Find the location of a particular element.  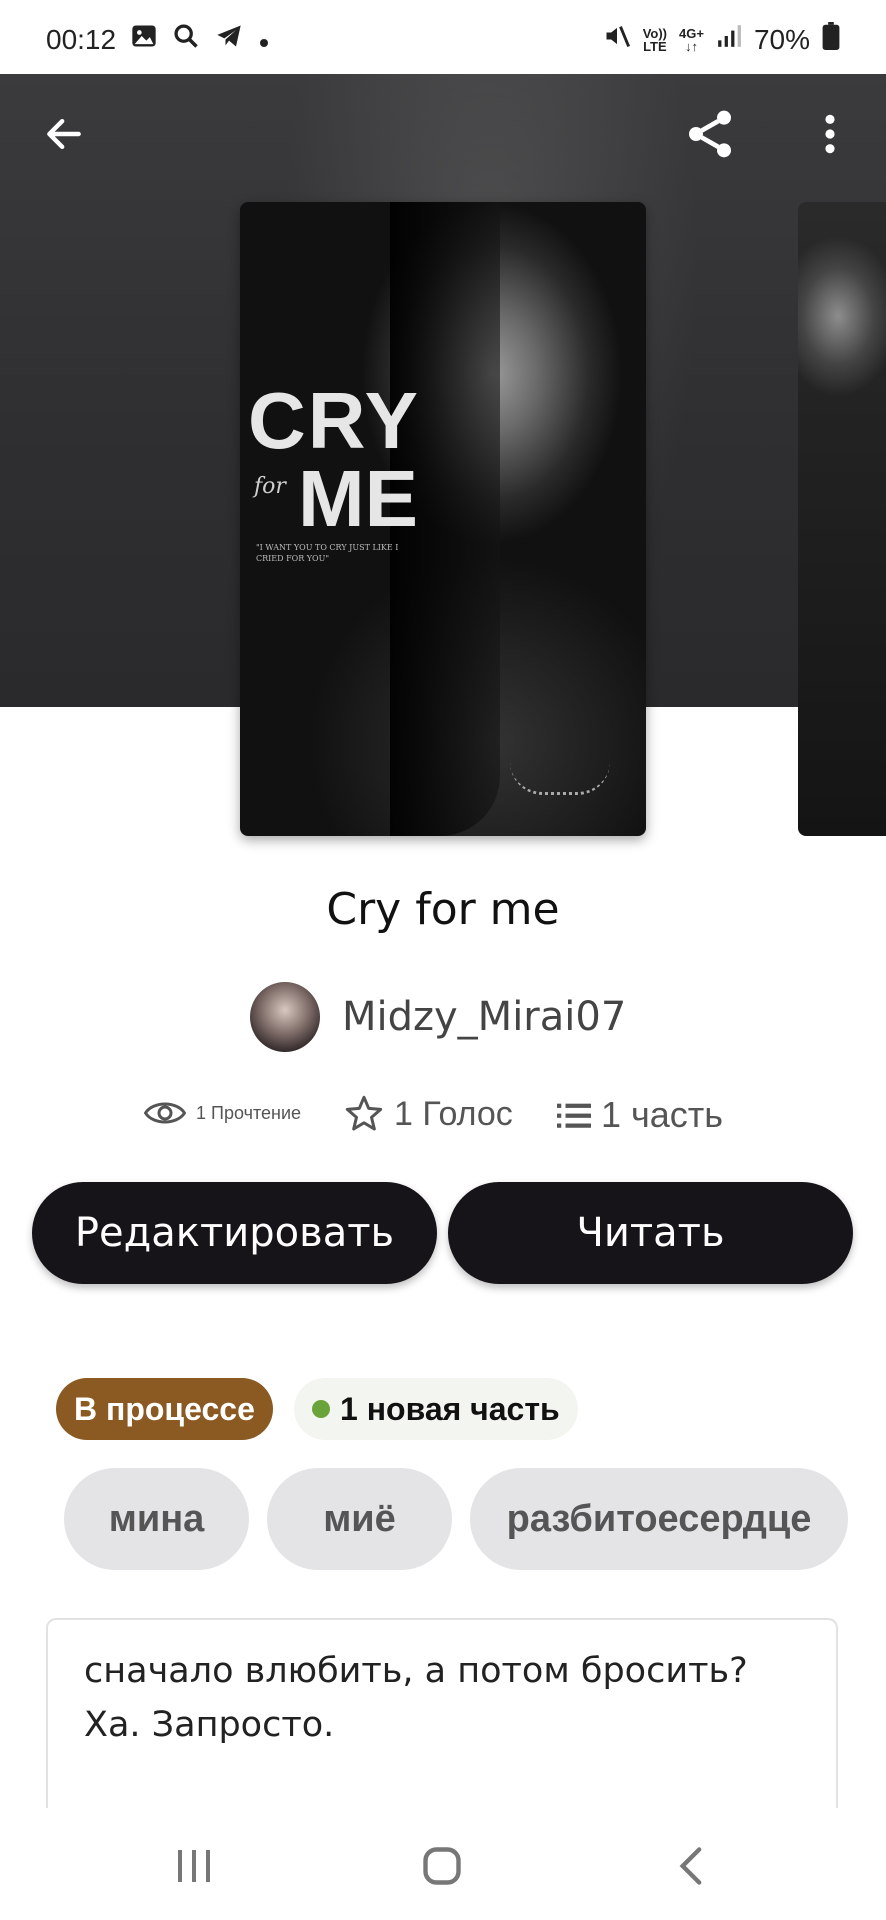

next-book-cover is located at coordinates (842, 519).